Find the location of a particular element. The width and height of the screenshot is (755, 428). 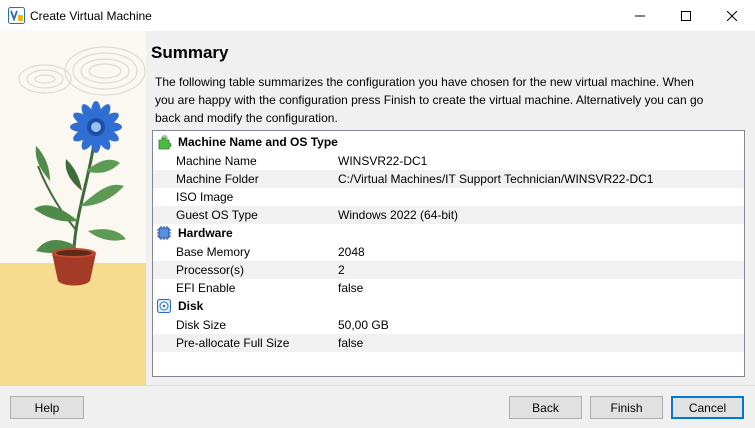

finish-button: Finish is located at coordinates (626, 407).